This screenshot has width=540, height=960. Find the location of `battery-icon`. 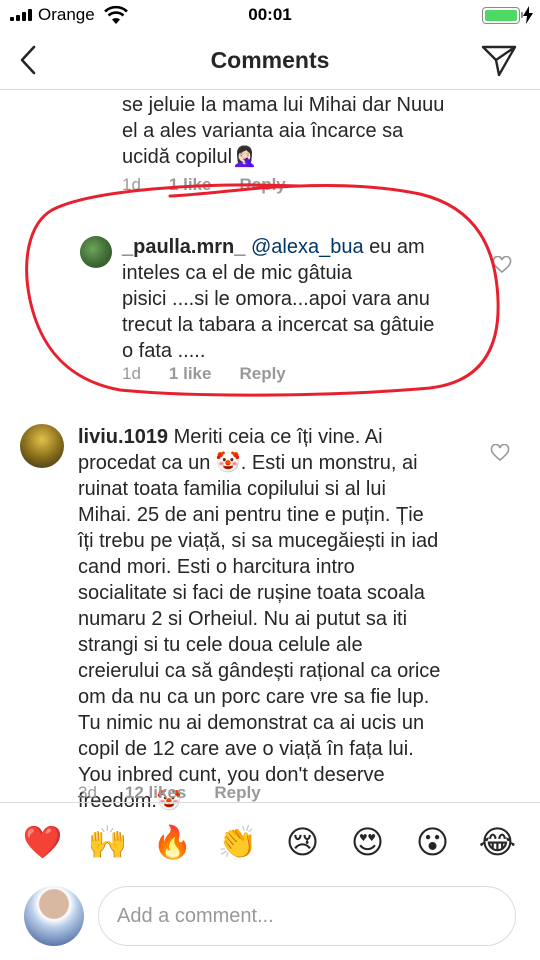

battery-icon is located at coordinates (502, 15).